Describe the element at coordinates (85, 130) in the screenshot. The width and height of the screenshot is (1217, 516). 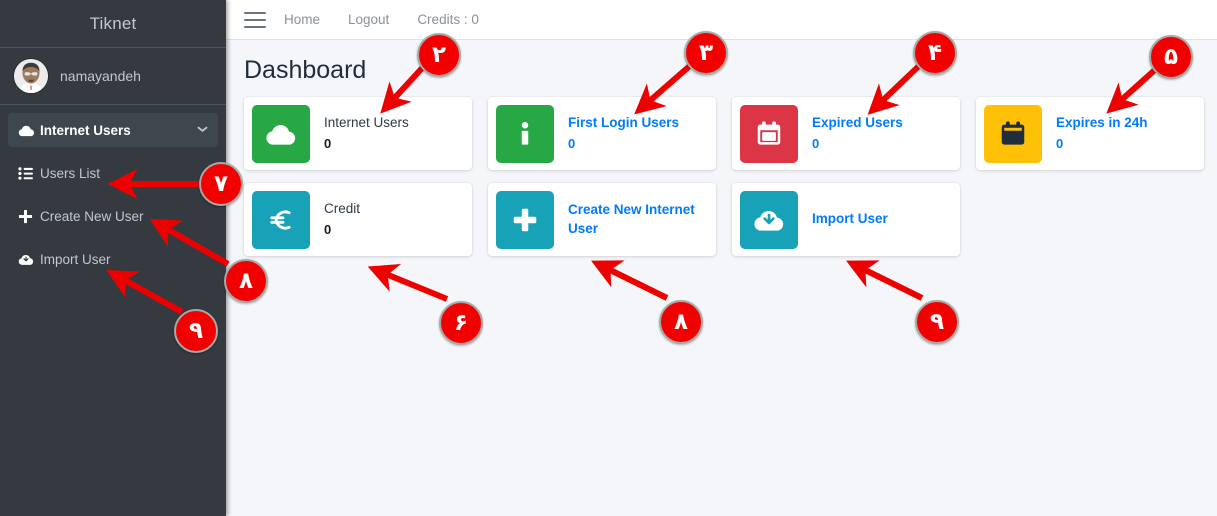
I see `sidebar-item-label: Internet Users` at that location.